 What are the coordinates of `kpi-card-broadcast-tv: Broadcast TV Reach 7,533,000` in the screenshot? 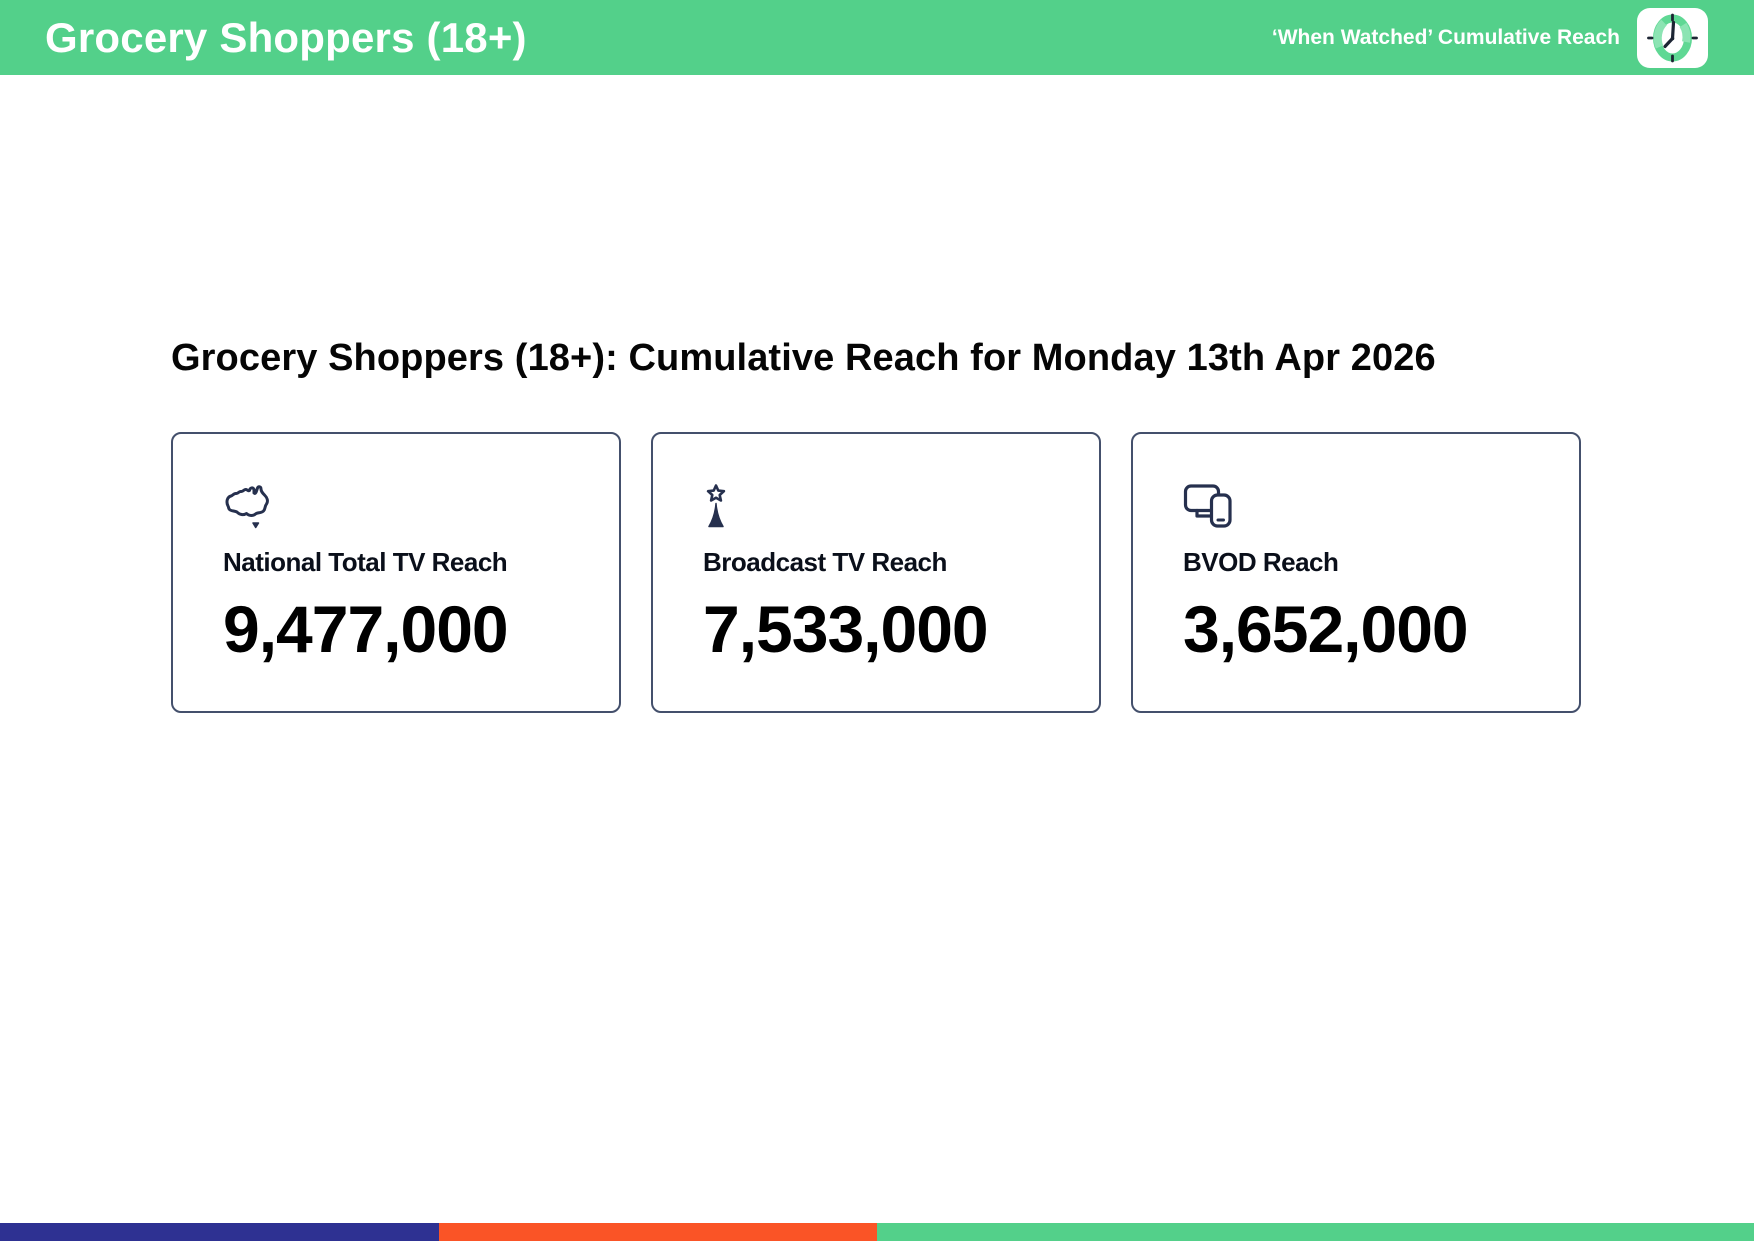 It's located at (876, 572).